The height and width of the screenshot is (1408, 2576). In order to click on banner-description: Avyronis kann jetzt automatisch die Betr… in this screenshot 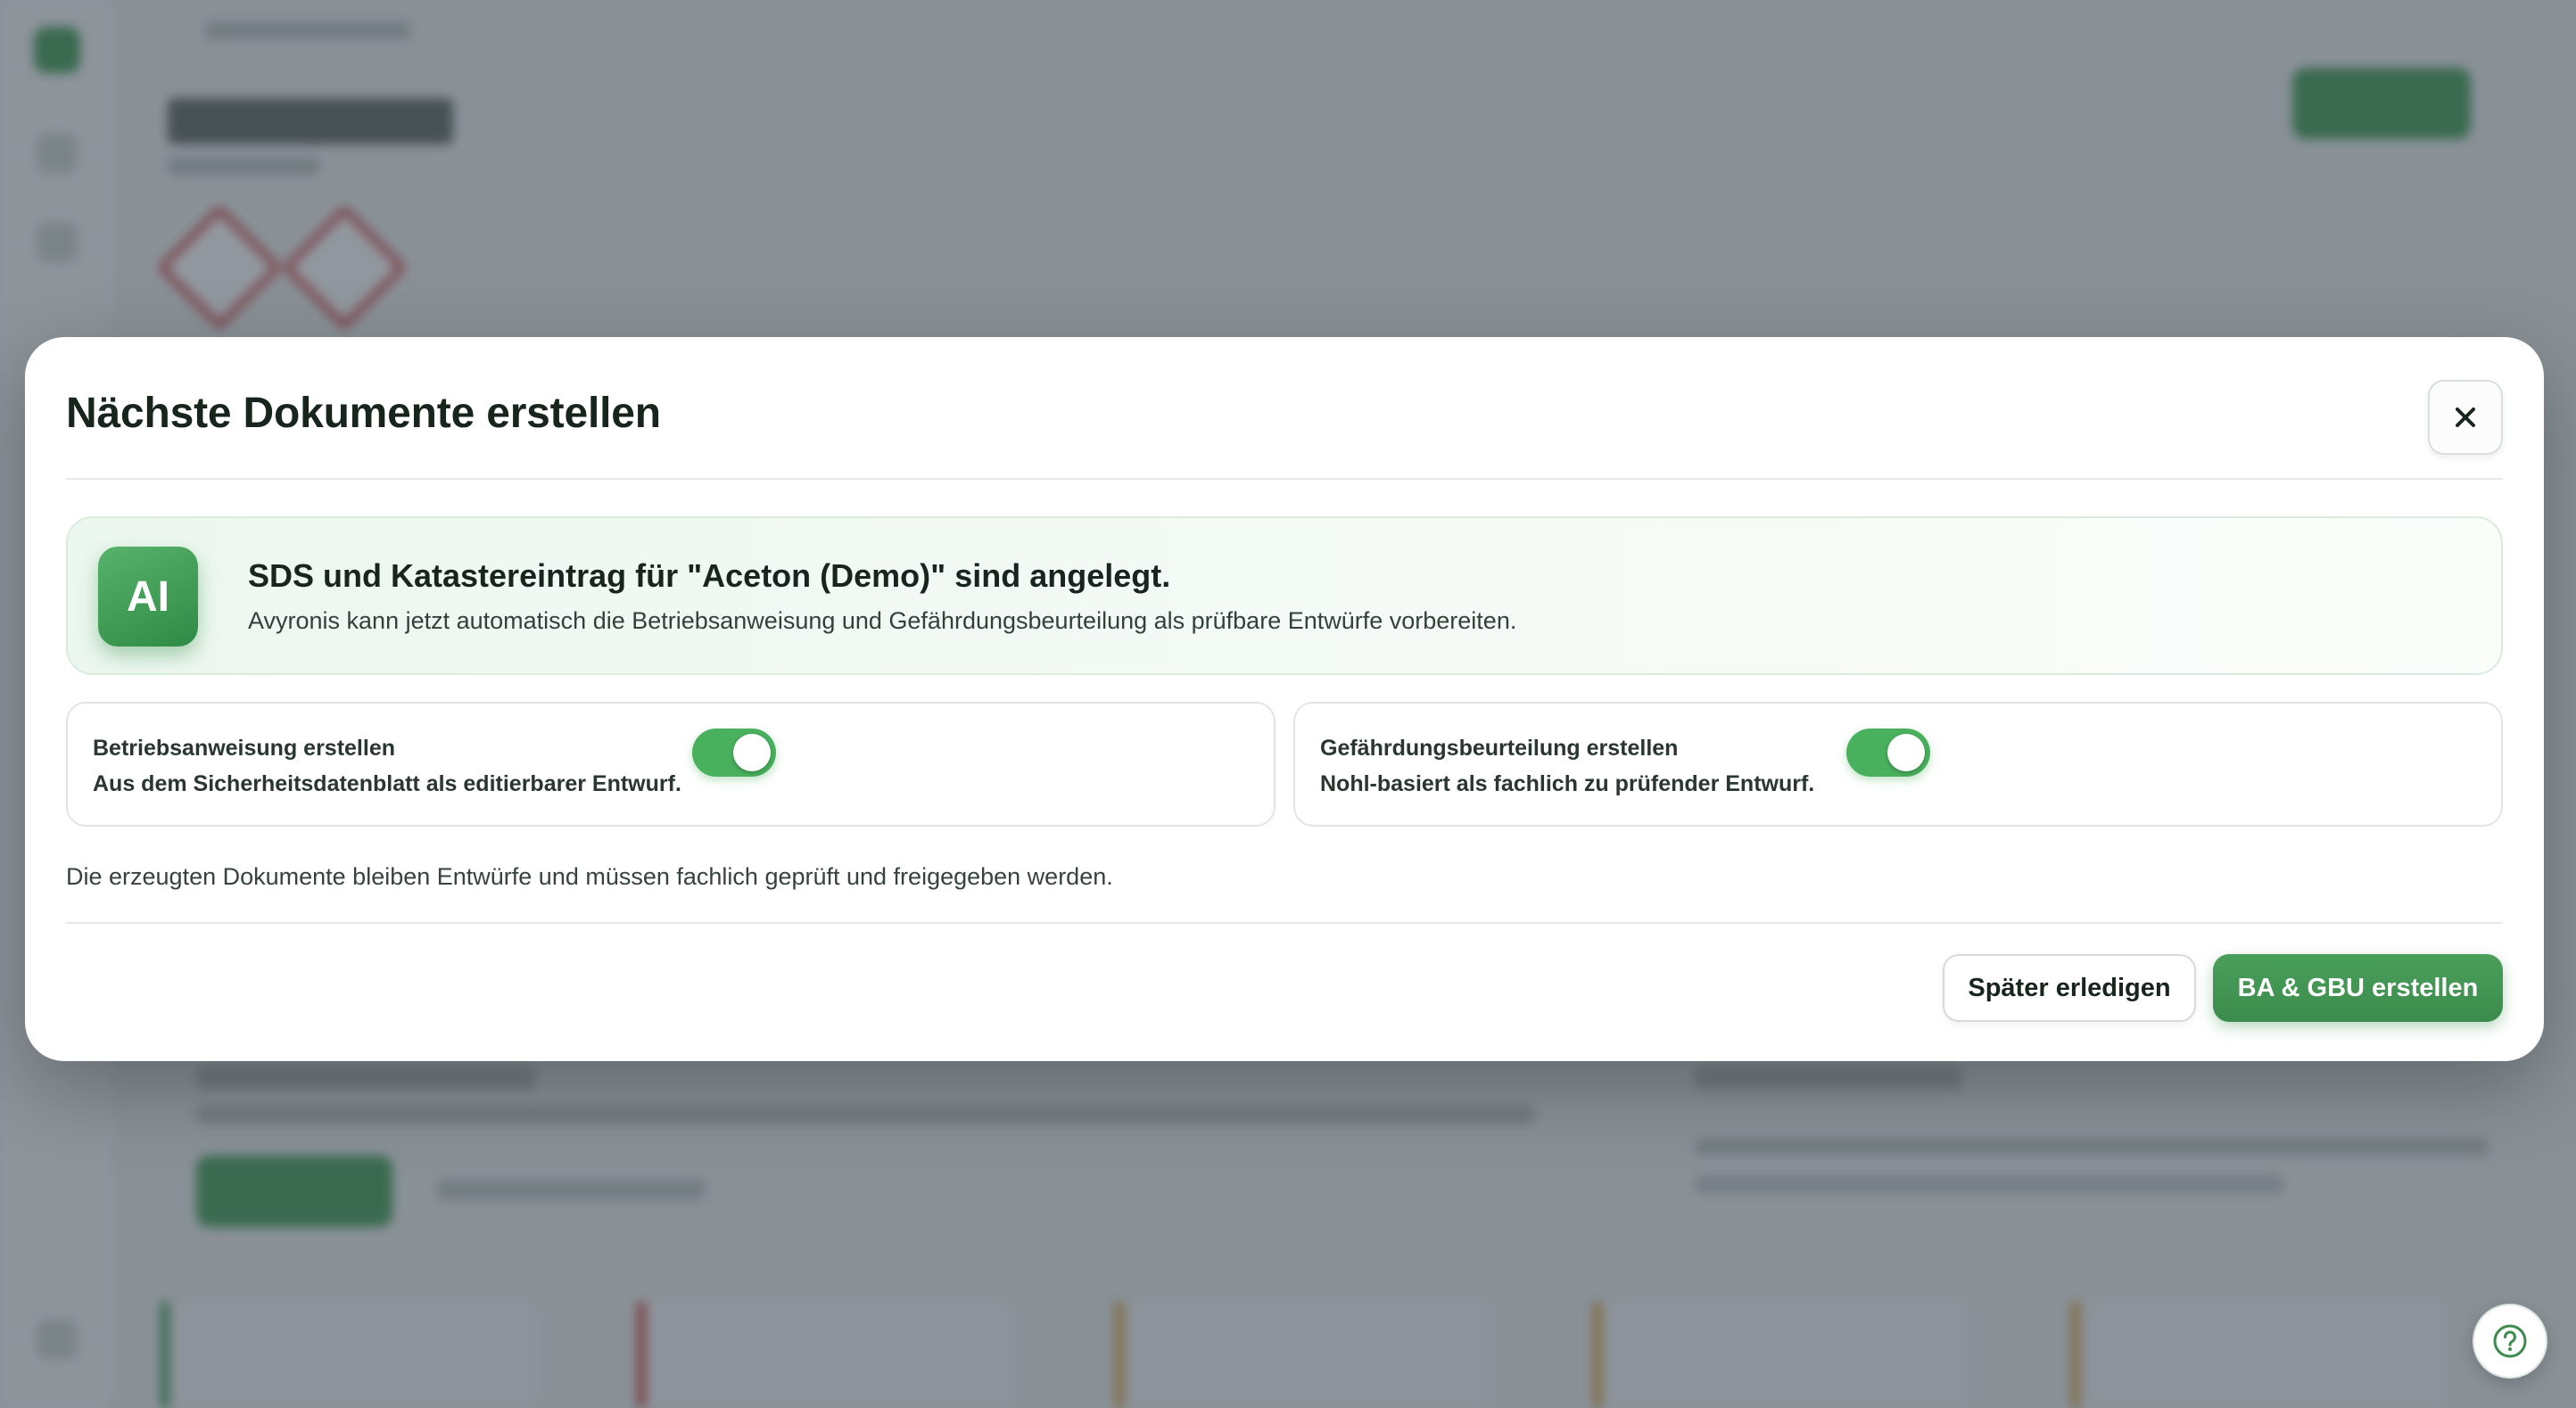, I will do `click(882, 620)`.